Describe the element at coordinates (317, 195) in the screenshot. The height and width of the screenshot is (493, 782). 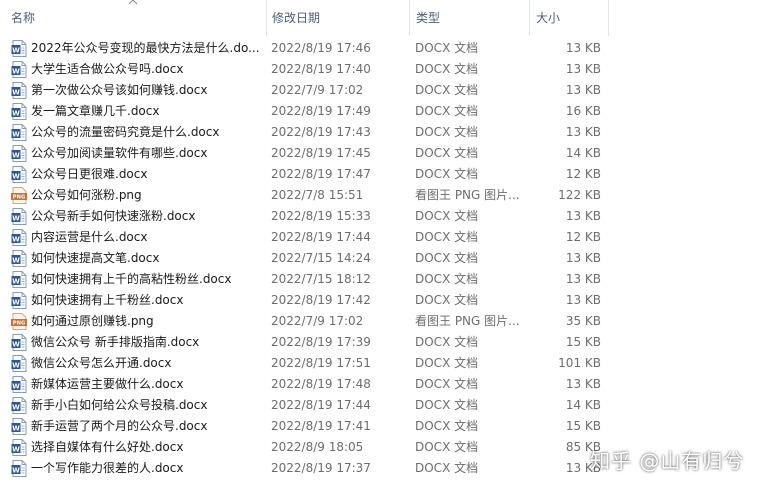
I see `file-date: 2022/7/8 15:51` at that location.